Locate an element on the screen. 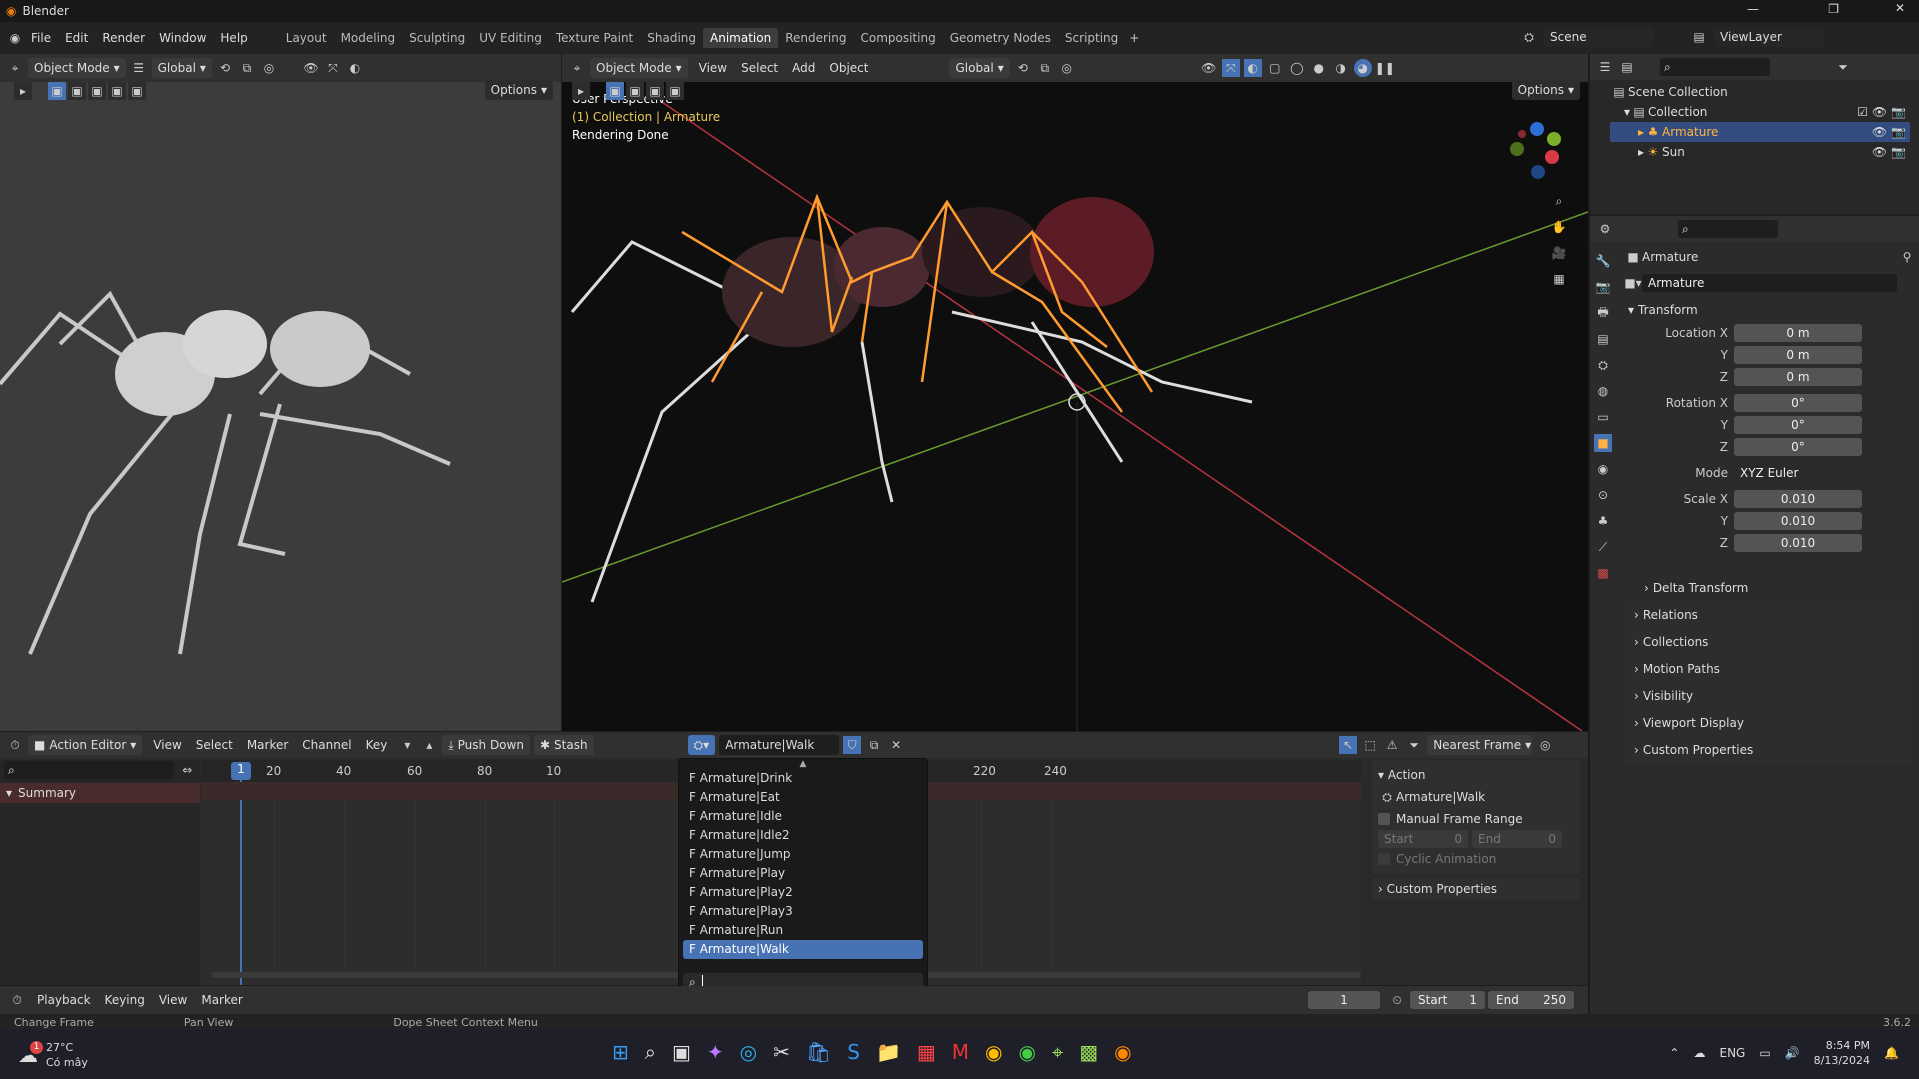 Image resolution: width=1919 pixels, height=1079 pixels. notification-icon: 🔔 is located at coordinates (1891, 1053).